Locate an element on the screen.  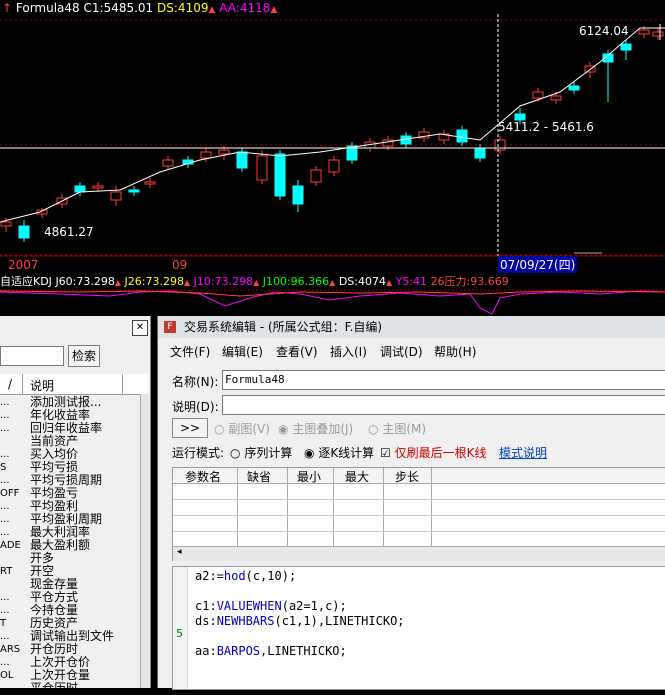
horizontal-scrollbar: ◂ is located at coordinates (419, 553).